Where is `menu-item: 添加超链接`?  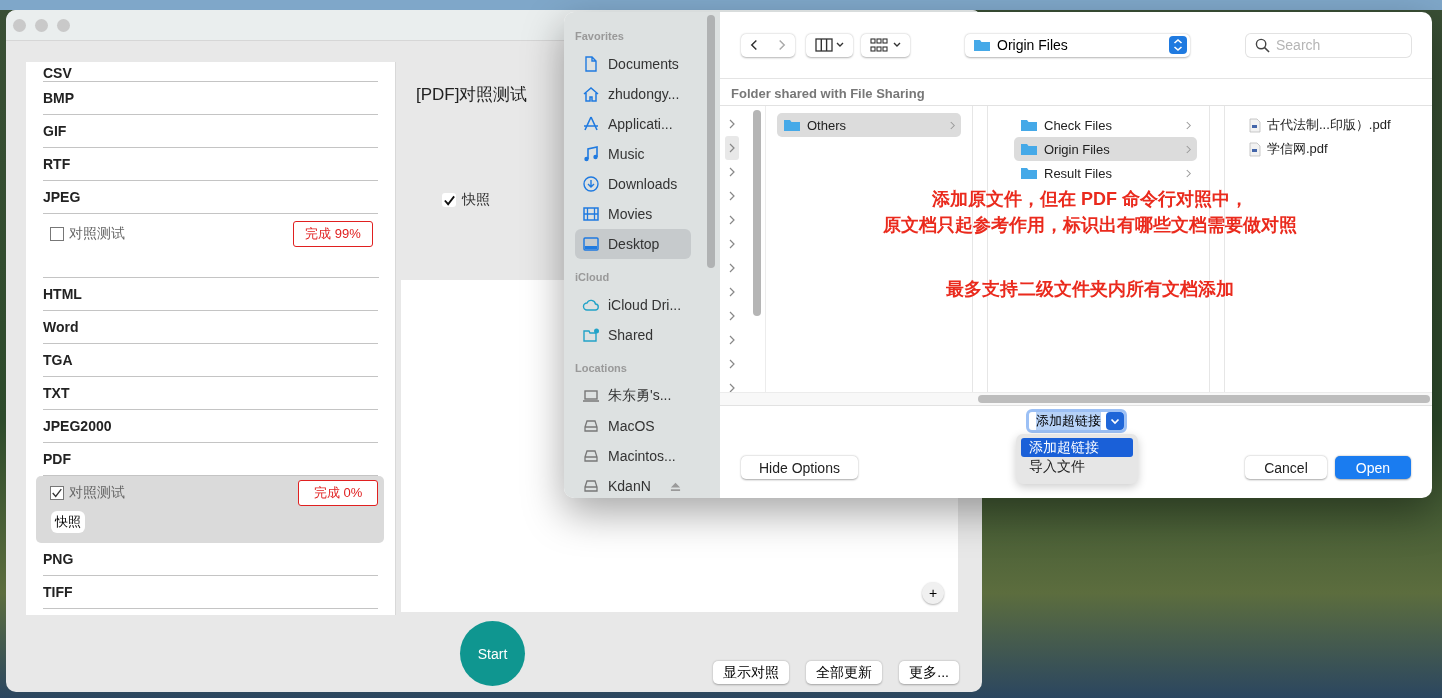
menu-item: 添加超链接 is located at coordinates (1077, 447).